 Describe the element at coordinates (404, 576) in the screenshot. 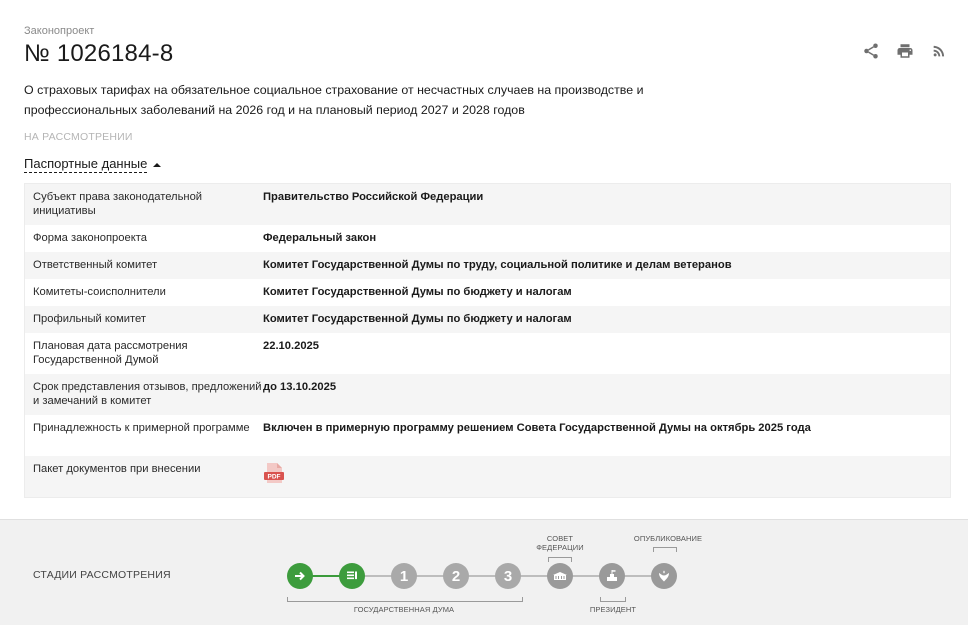

I see `stage-first-reading-node: 1` at that location.